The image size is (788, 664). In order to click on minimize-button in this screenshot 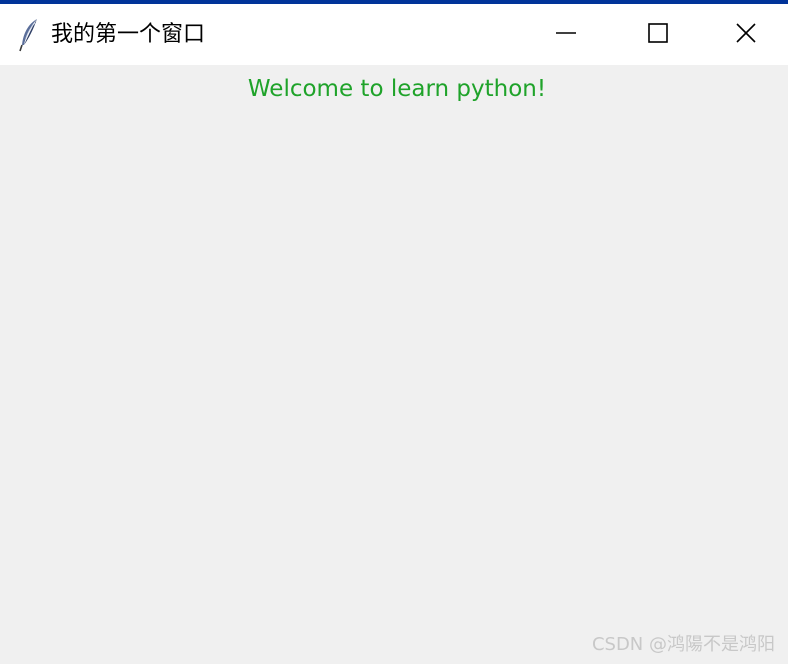, I will do `click(566, 34)`.